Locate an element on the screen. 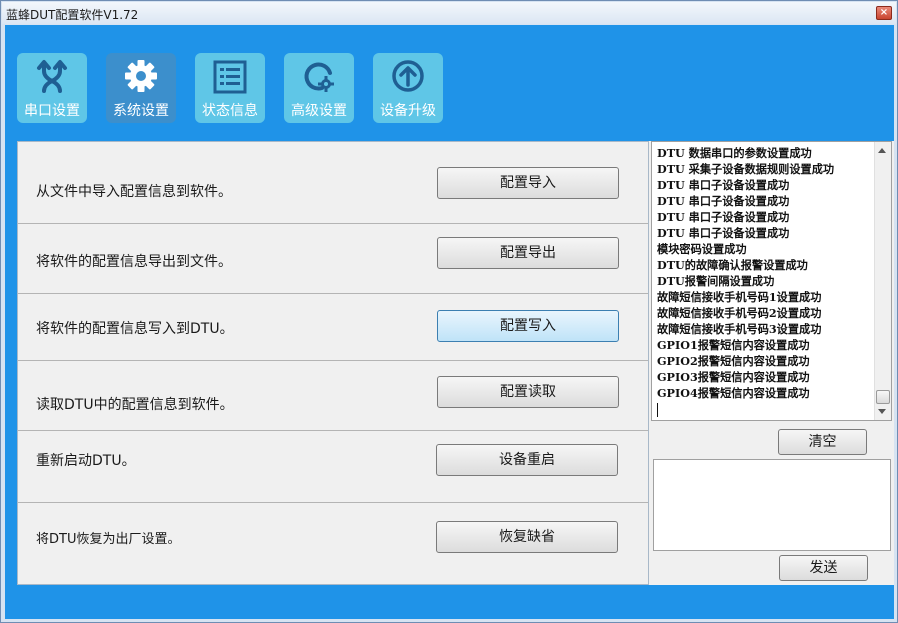  log-line: DTU报警间隔设置成功 is located at coordinates (716, 281).